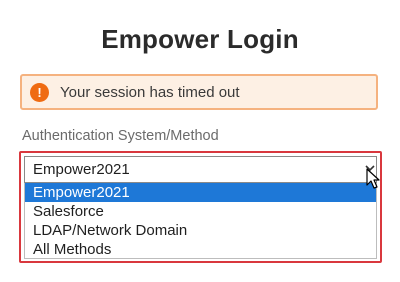 Image resolution: width=400 pixels, height=282 pixels. I want to click on option-ldap-network-domain: LDAP/Network Domain, so click(200, 230).